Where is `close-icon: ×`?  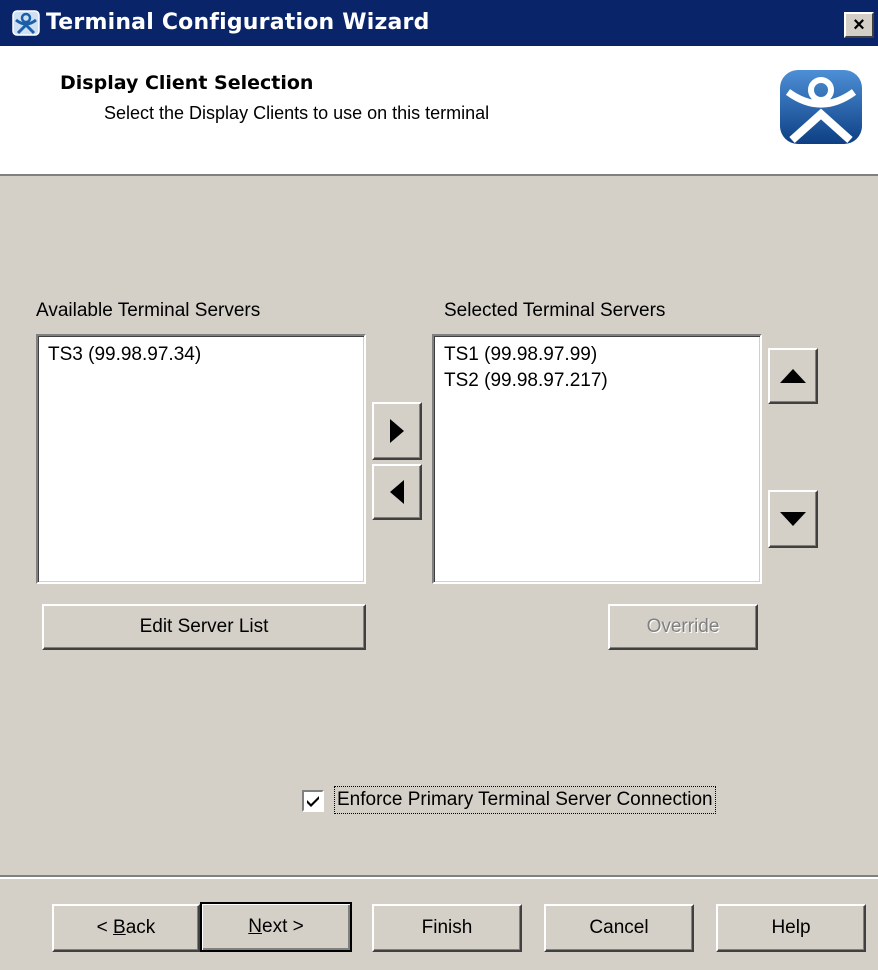 close-icon: × is located at coordinates (859, 25).